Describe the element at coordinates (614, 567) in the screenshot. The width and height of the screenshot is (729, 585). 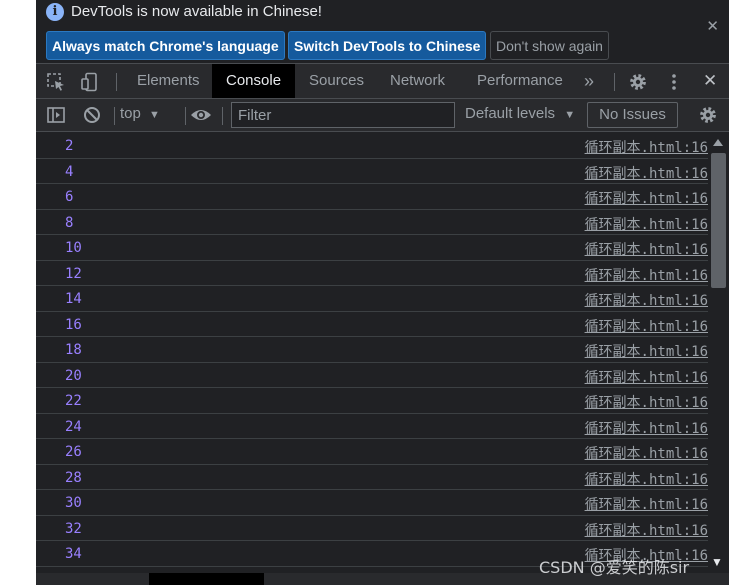
I see `csdn-watermark: CSDN @爱笑的陈sir` at that location.